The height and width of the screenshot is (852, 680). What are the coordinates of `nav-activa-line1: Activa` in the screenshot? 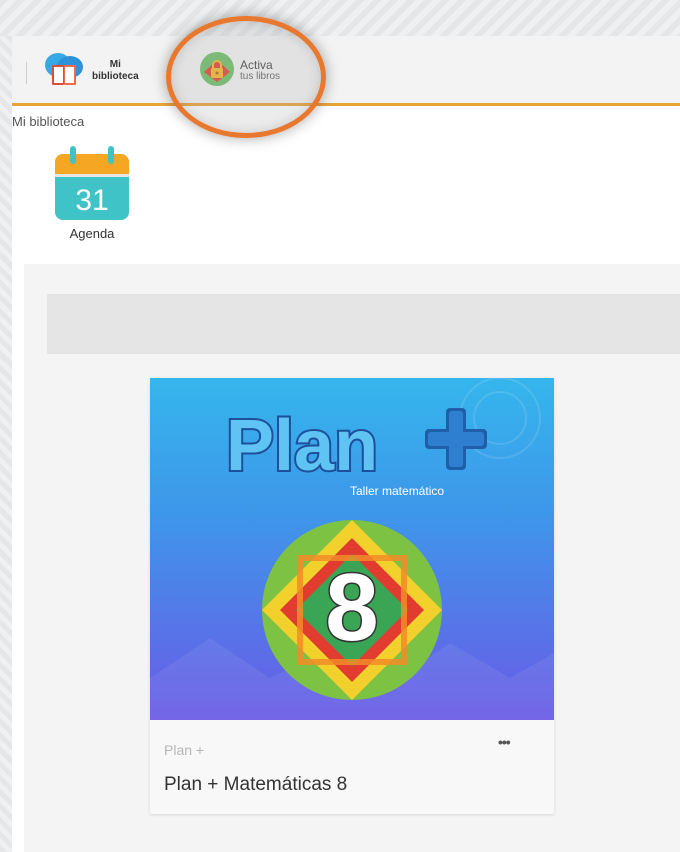 It's located at (256, 65).